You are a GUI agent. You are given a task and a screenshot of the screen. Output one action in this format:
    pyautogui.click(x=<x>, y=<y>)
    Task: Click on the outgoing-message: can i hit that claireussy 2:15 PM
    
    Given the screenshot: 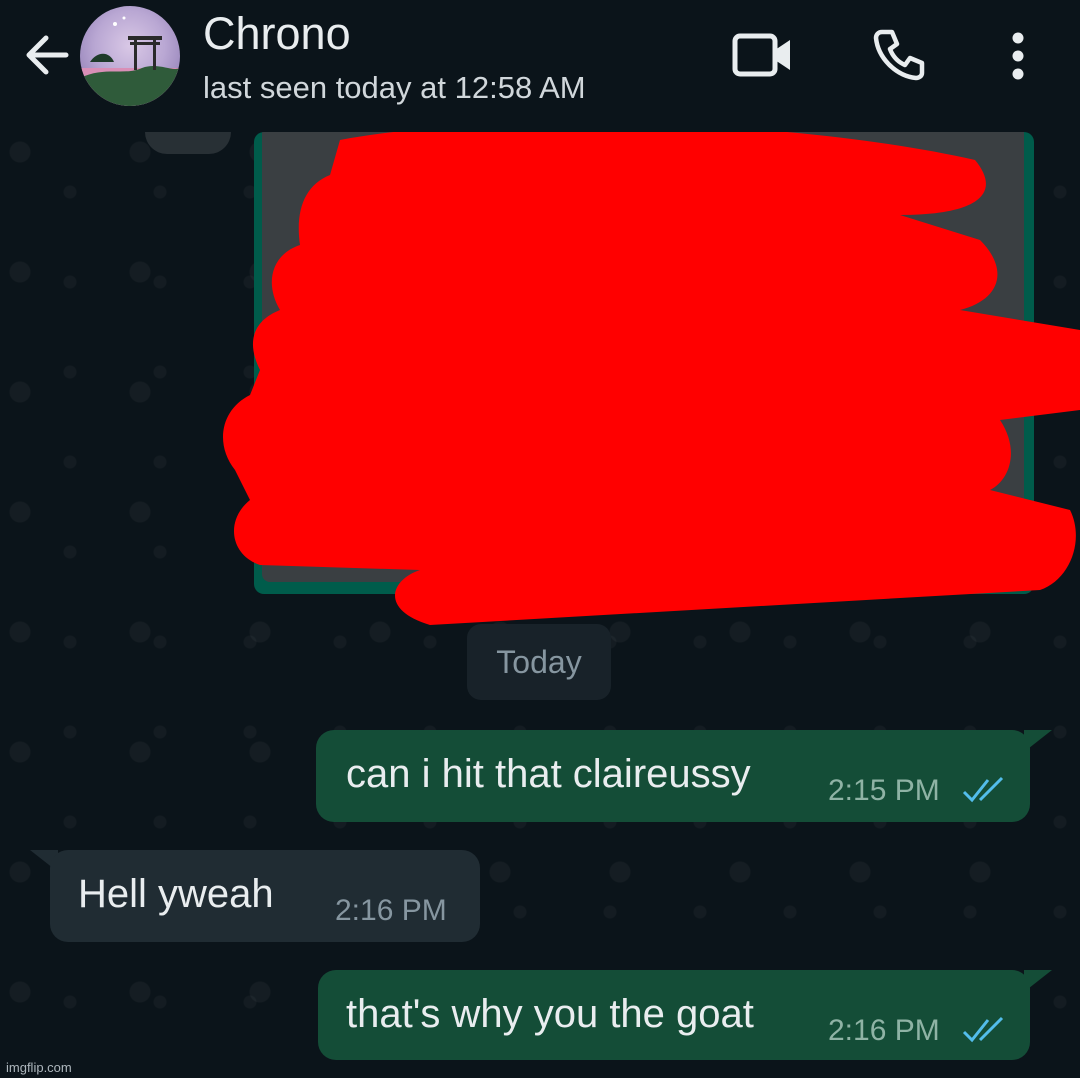 What is the action you would take?
    pyautogui.click(x=673, y=776)
    